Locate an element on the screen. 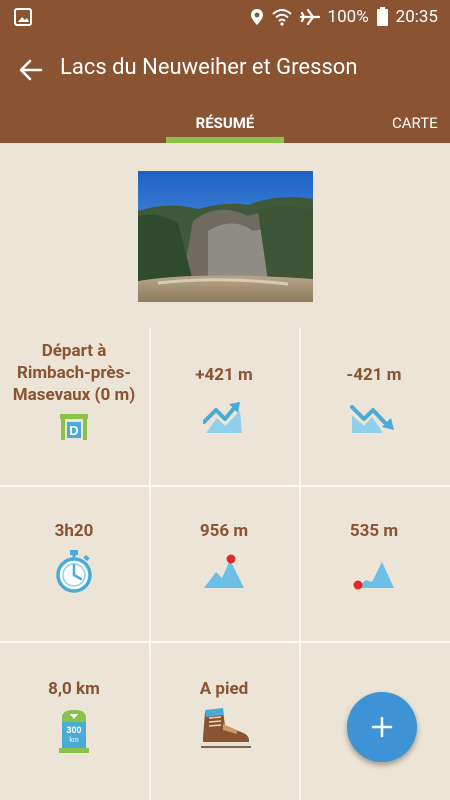 The height and width of the screenshot is (800, 450). distance-marker-icon: 300 km is located at coordinates (74, 731).